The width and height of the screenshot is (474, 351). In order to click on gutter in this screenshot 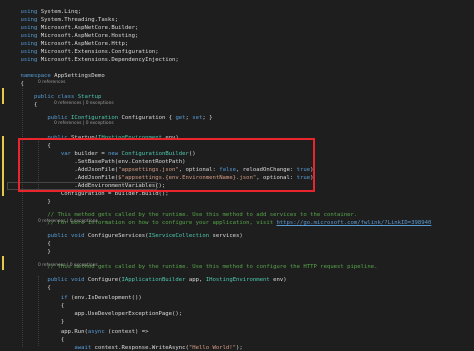, I will do `click(3, 175)`.